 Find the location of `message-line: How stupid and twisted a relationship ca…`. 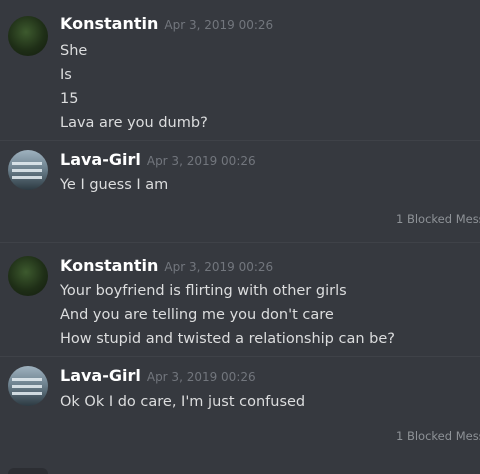

message-line: How stupid and twisted a relationship ca… is located at coordinates (227, 339).